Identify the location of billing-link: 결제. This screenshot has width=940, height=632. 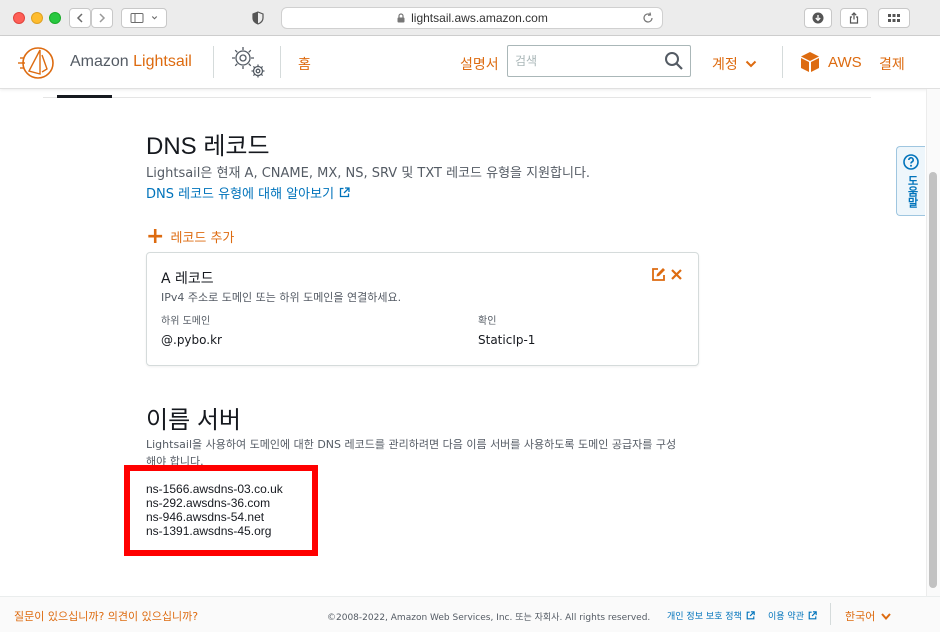
(892, 64).